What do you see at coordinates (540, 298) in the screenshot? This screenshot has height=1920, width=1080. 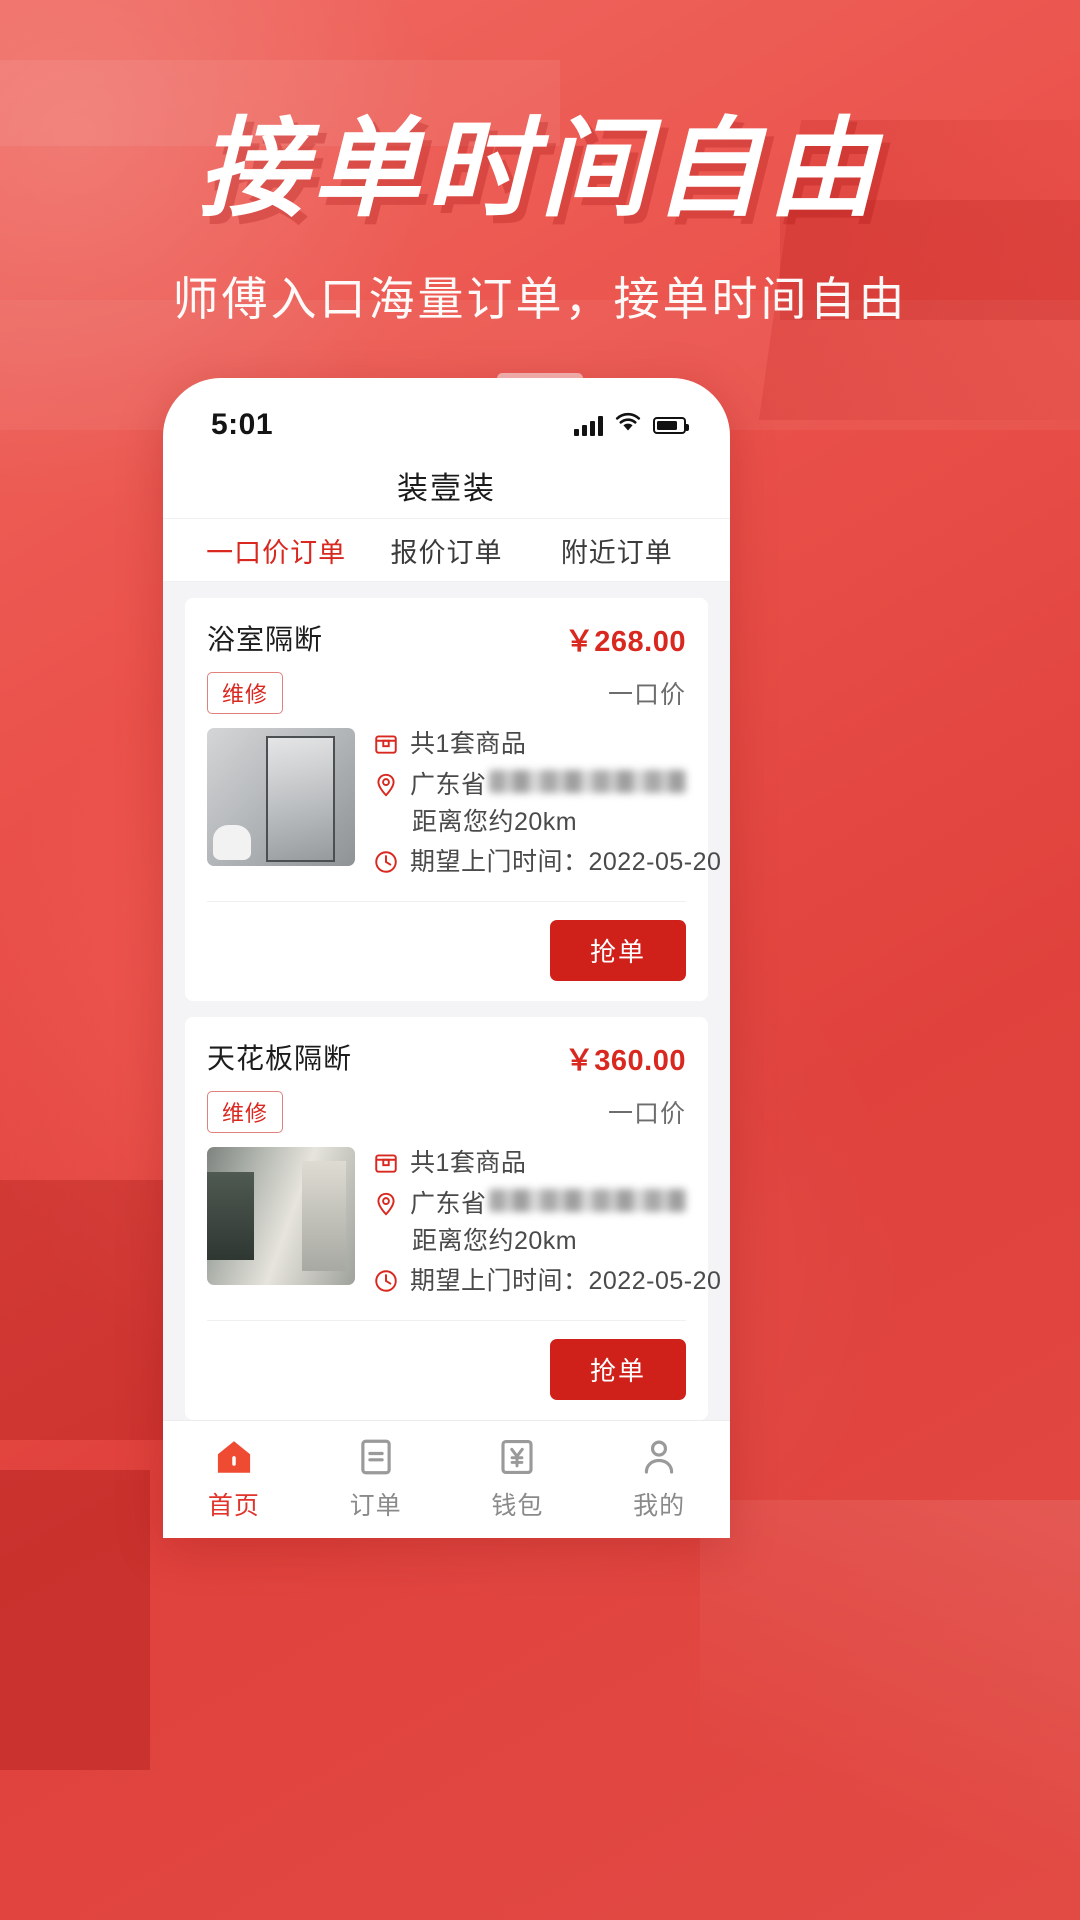 I see `promo-subheadline: 师傅入口海量订单，接单时间自由` at bounding box center [540, 298].